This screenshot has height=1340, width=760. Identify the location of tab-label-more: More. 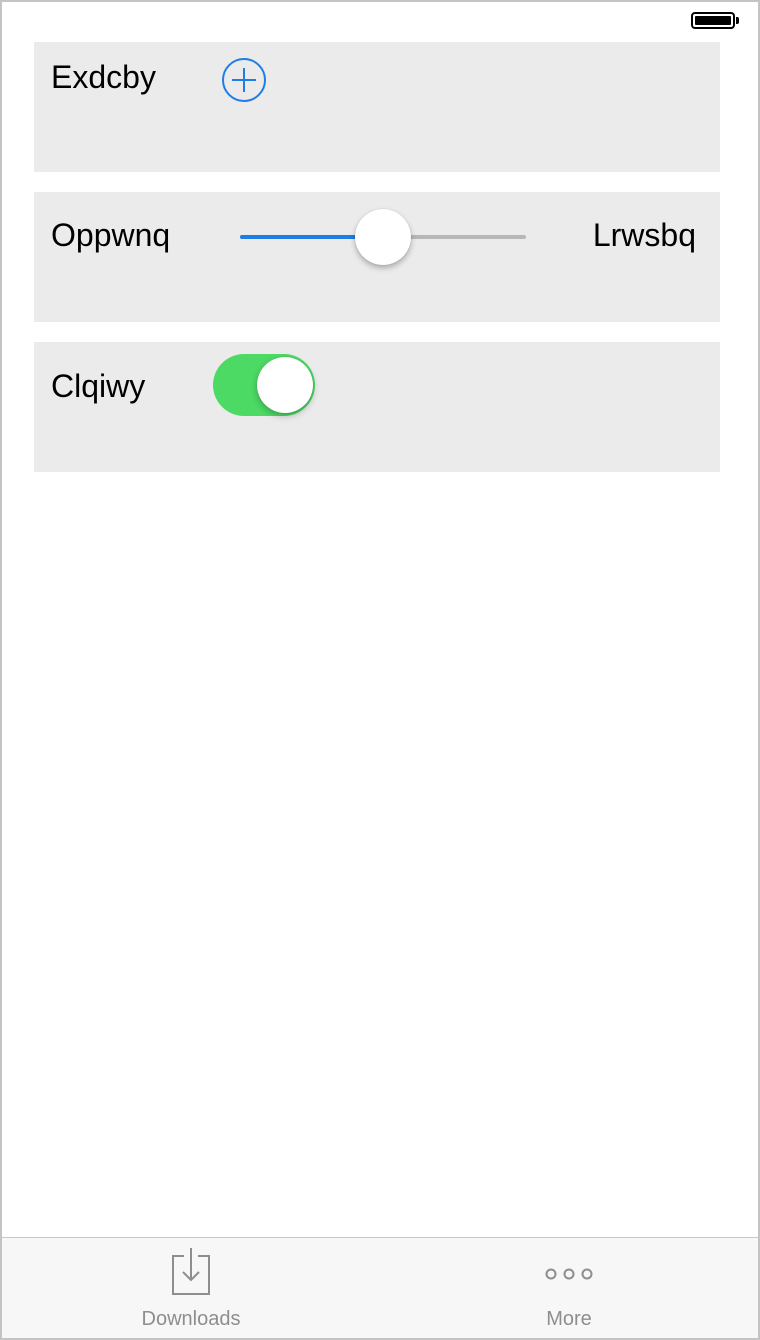
(569, 1319).